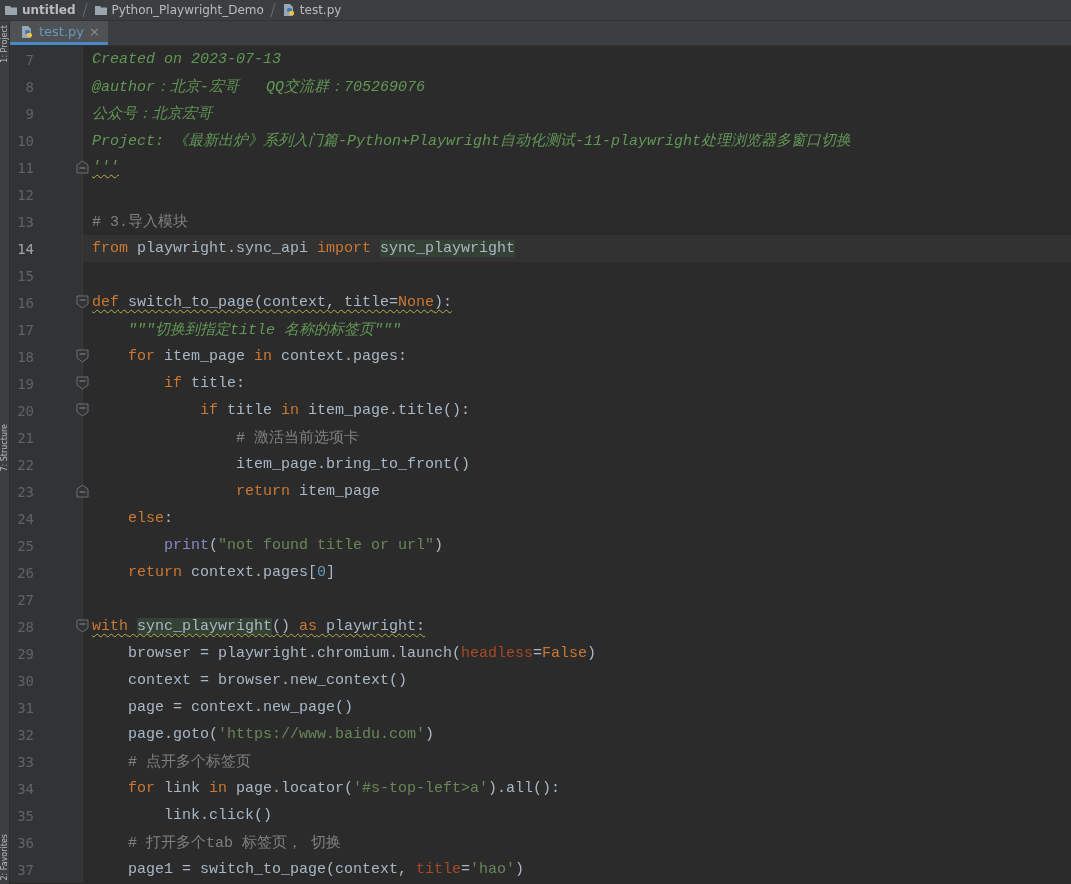  Describe the element at coordinates (297, 437) in the screenshot. I see `code-line: # 激活当前选项卡` at that location.